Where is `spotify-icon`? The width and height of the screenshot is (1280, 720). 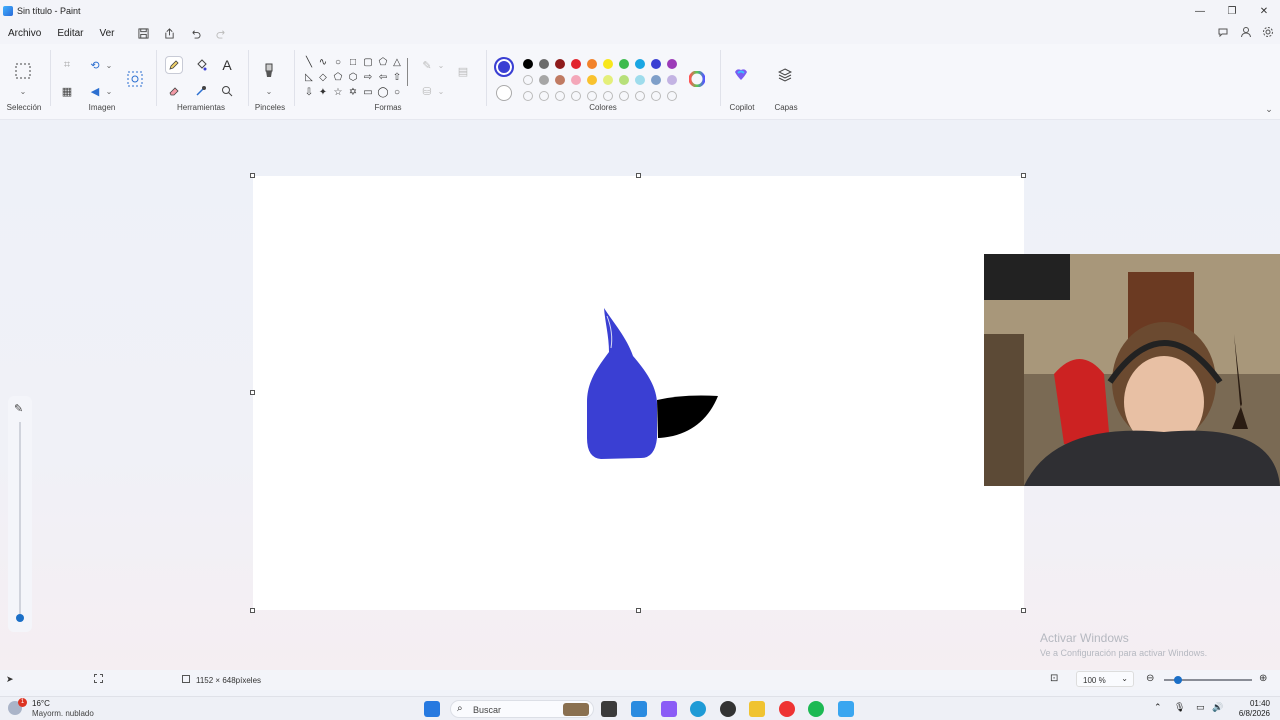
spotify-icon is located at coordinates (816, 709).